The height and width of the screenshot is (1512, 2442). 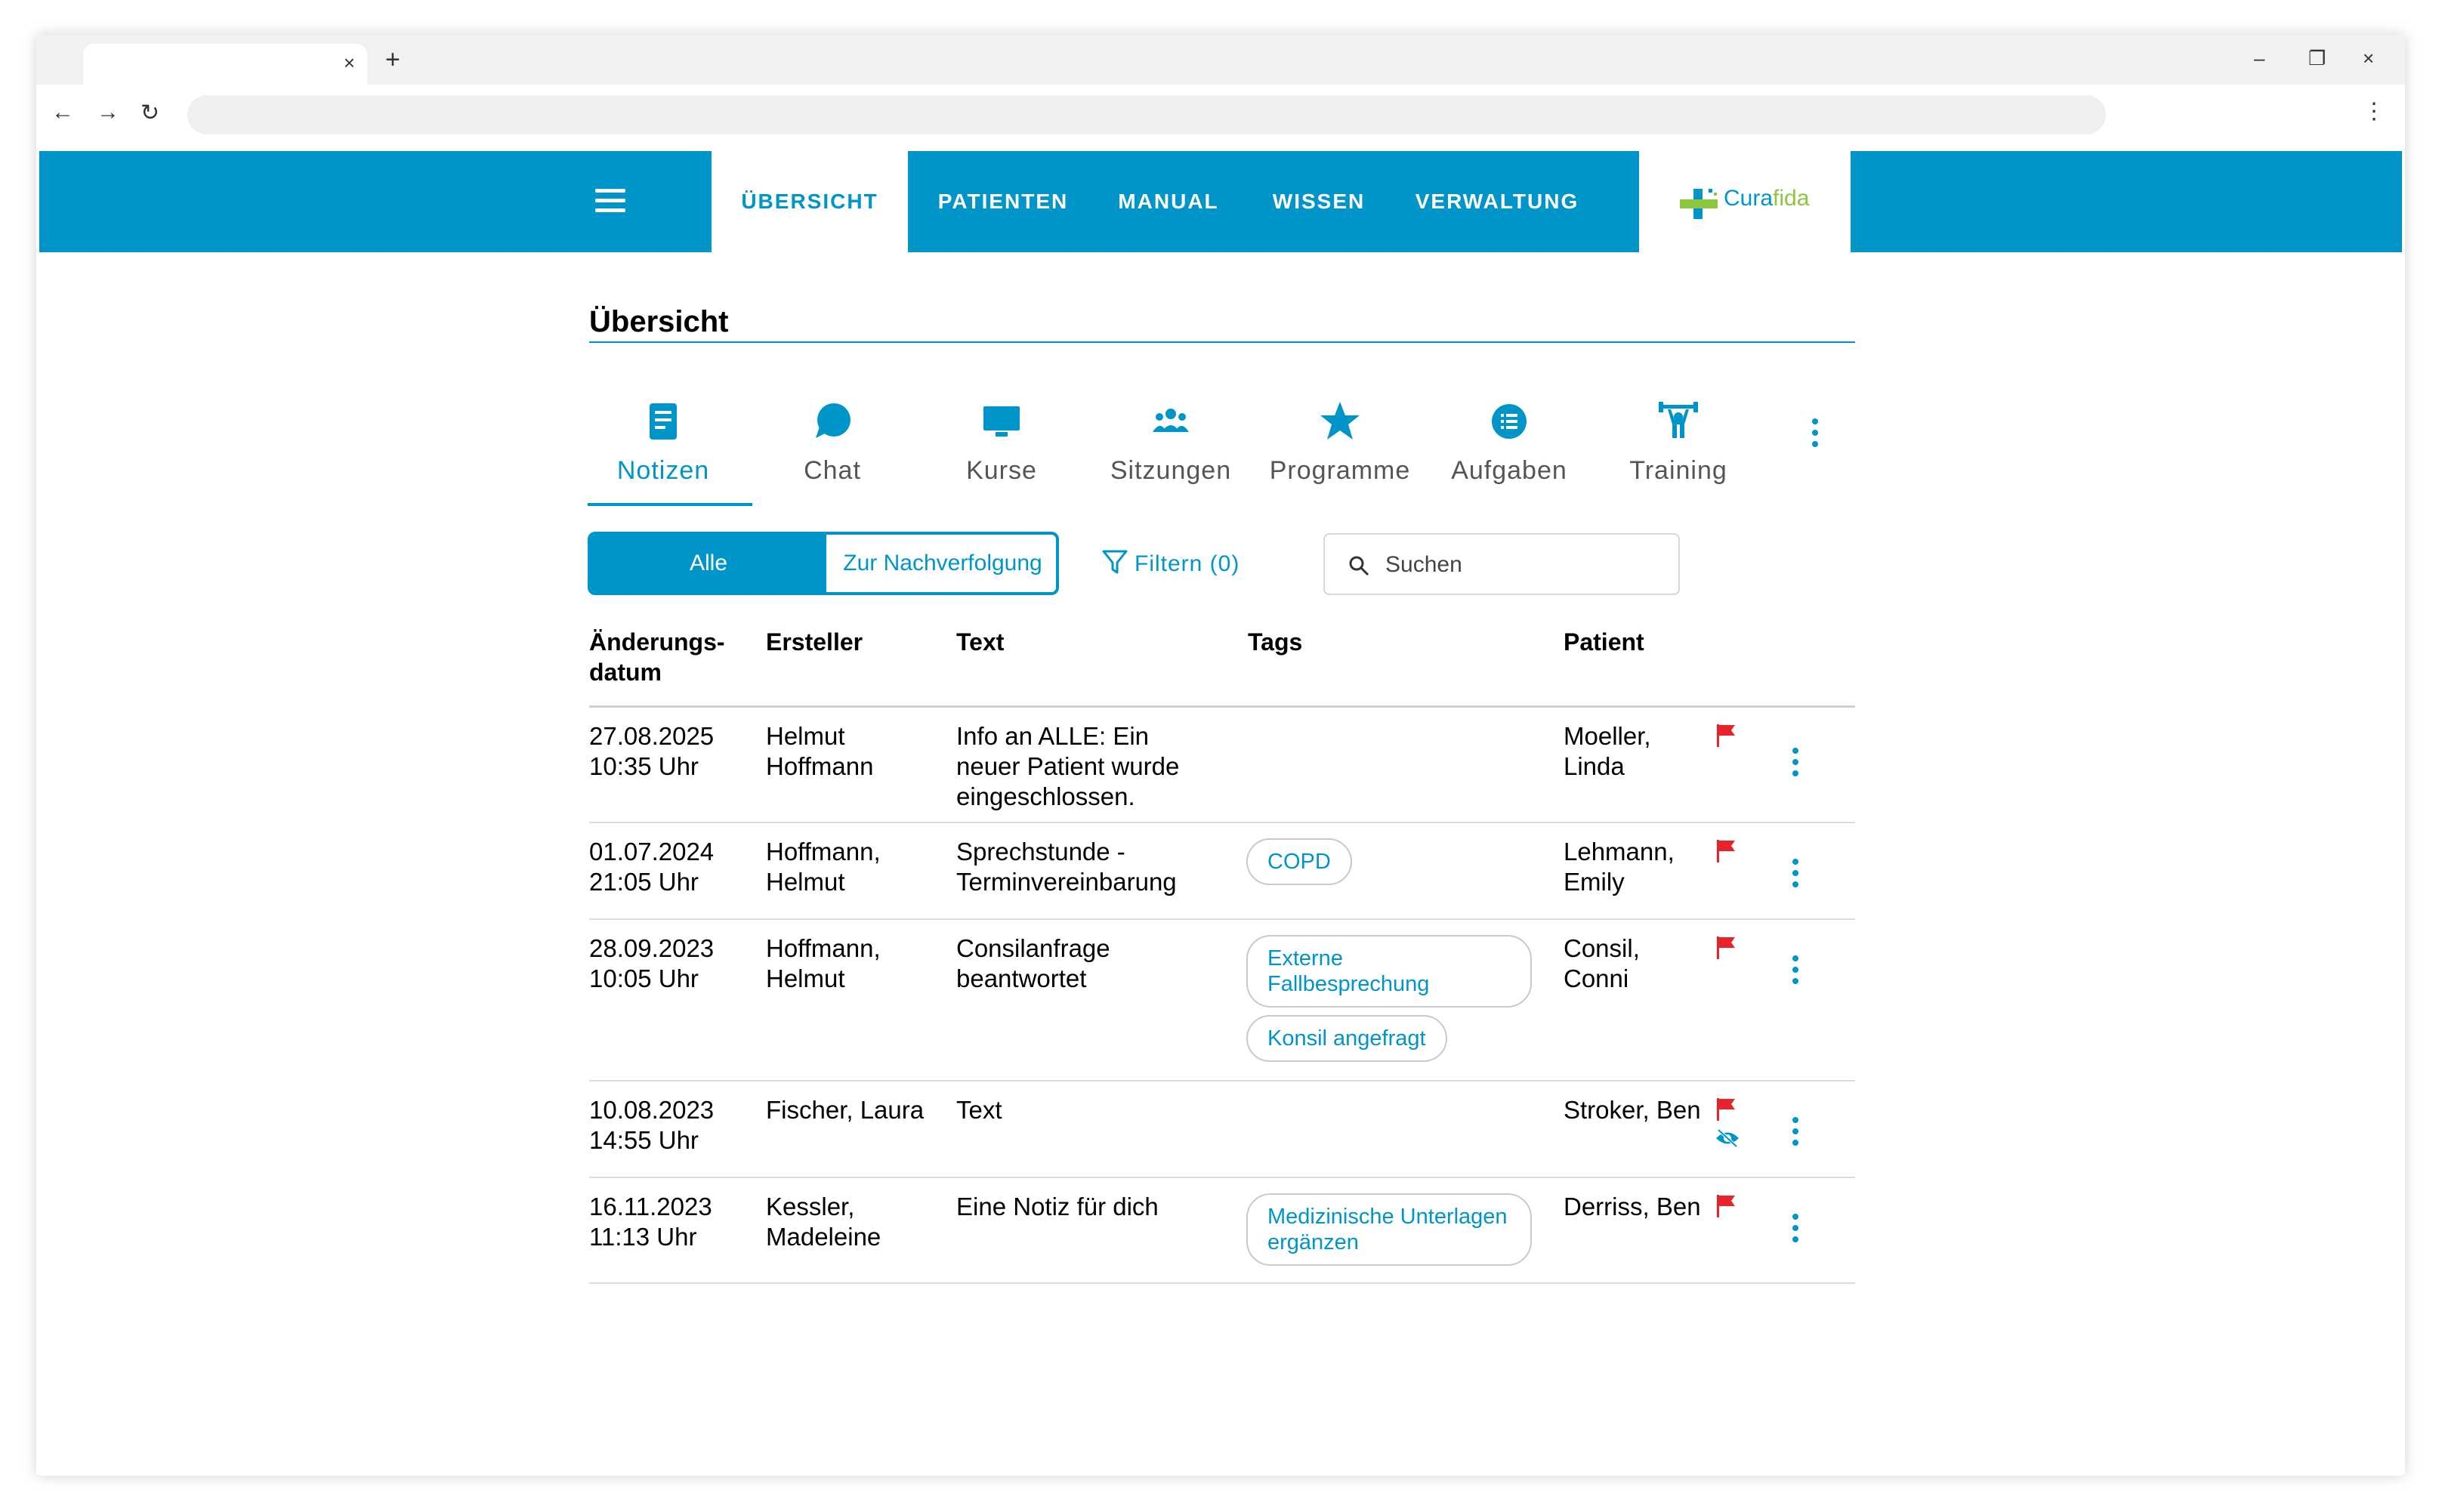 I want to click on tab-close-icon: ×, so click(x=349, y=63).